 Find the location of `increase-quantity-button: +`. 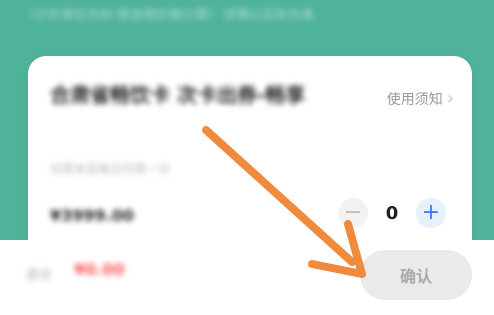

increase-quantity-button: + is located at coordinates (431, 213).